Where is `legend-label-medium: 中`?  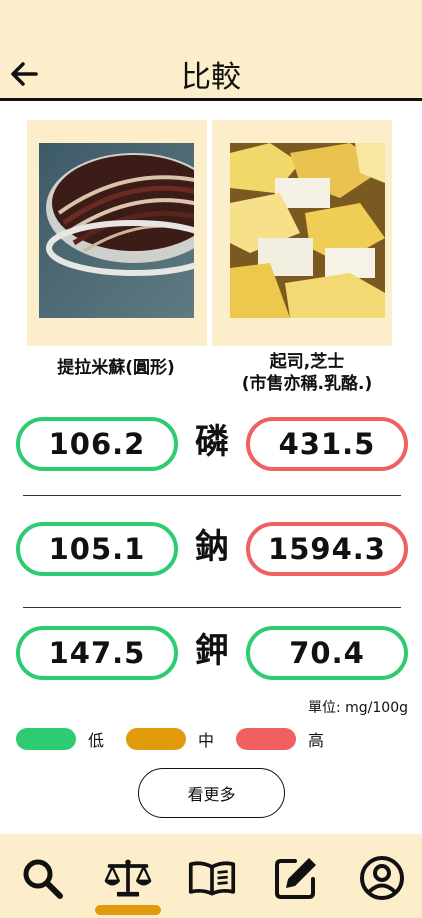
legend-label-medium: 中 is located at coordinates (206, 740).